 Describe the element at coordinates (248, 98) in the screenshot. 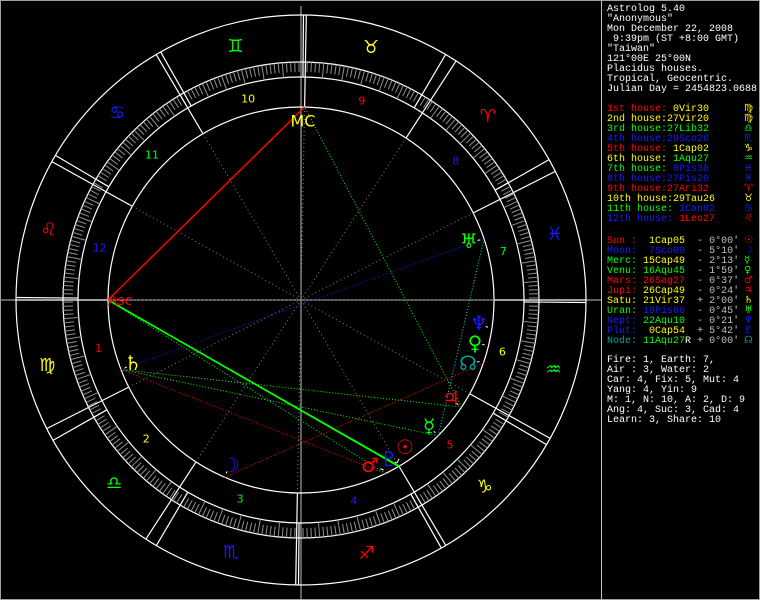

I see `house-number: 10` at that location.